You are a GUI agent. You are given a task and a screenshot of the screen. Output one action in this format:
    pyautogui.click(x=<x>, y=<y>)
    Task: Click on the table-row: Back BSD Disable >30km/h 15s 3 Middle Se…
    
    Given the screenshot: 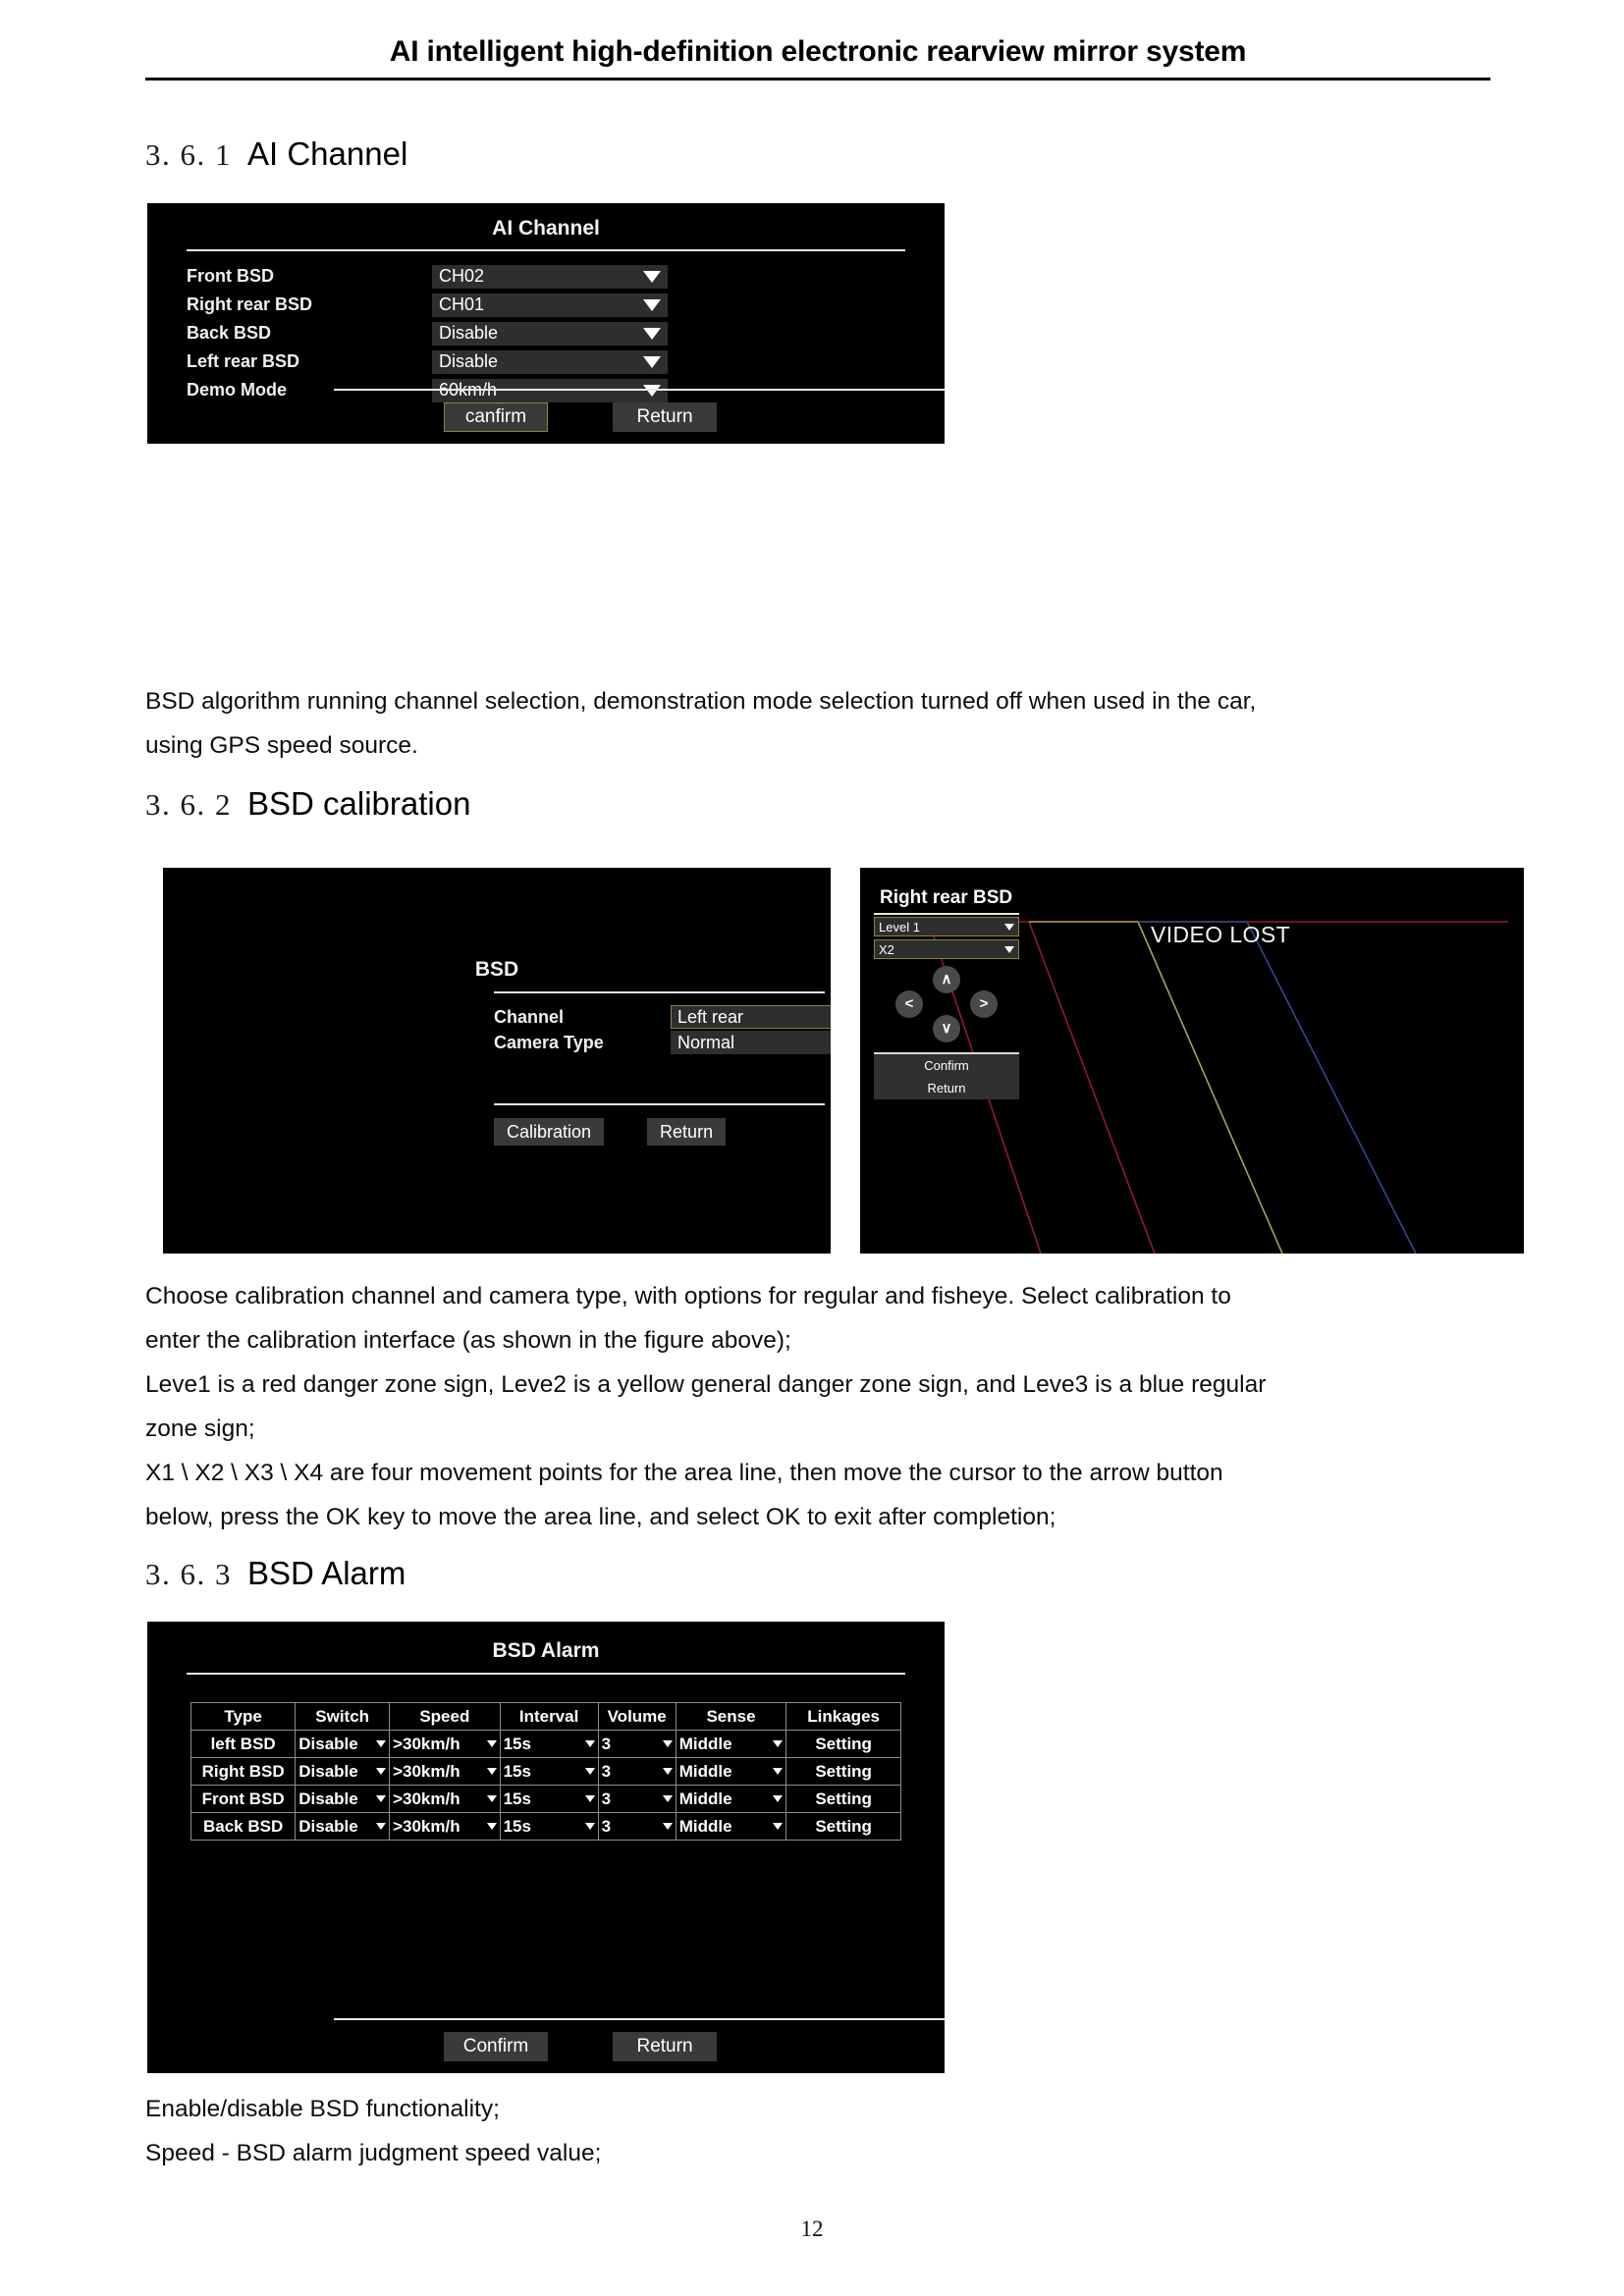 What is the action you would take?
    pyautogui.click(x=545, y=1827)
    